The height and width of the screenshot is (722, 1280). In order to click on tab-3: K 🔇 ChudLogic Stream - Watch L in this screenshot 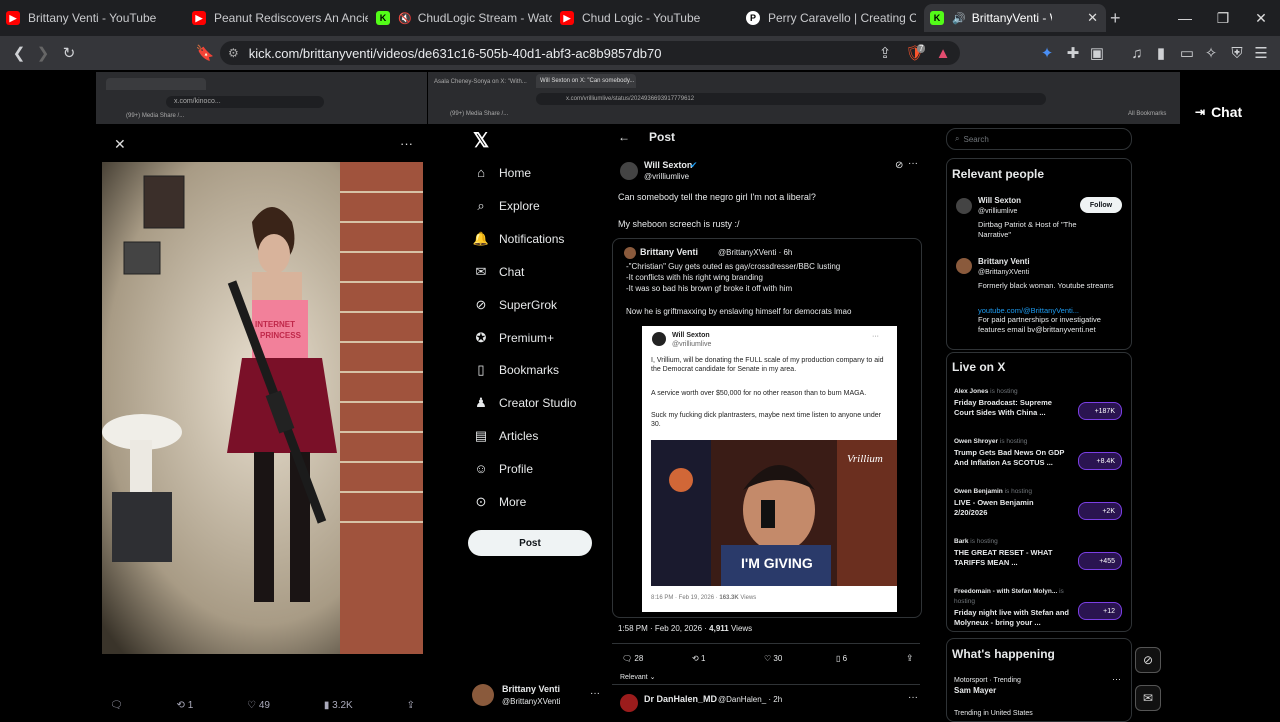, I will do `click(464, 18)`.